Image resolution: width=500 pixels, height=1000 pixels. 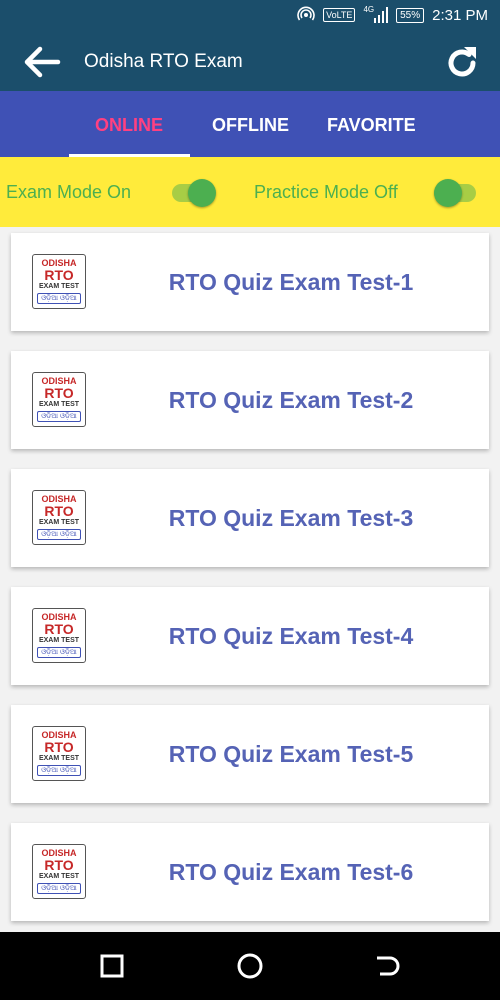 What do you see at coordinates (410, 15) in the screenshot?
I see `battery-indicator: 55%` at bounding box center [410, 15].